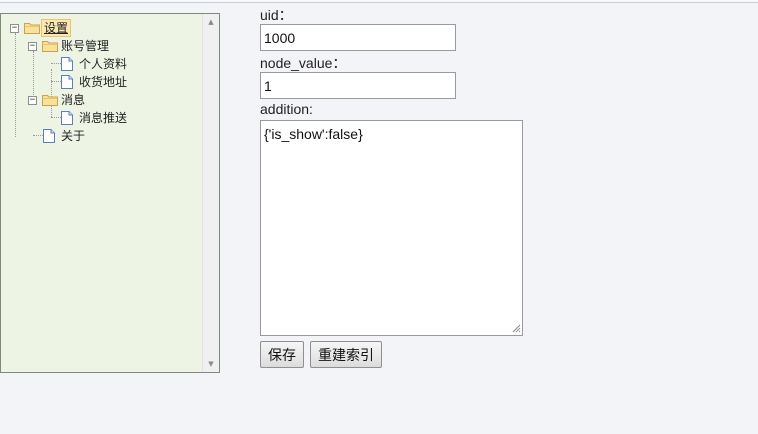  Describe the element at coordinates (276, 15) in the screenshot. I see `uid-label: uid：` at that location.